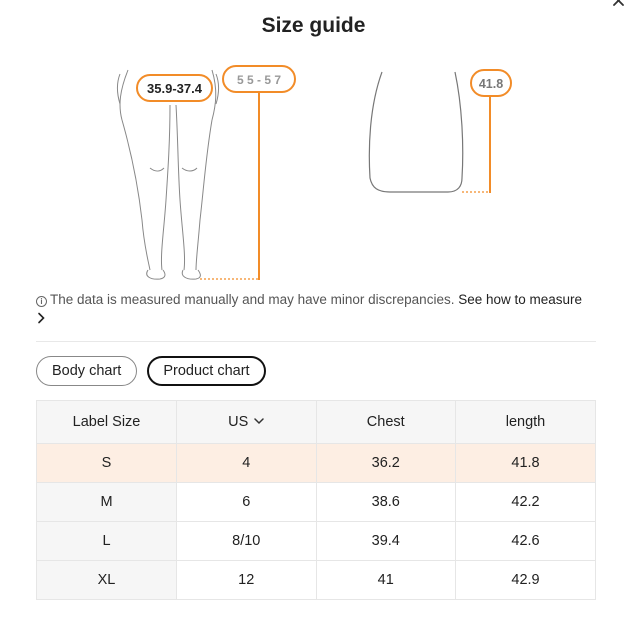 The width and height of the screenshot is (627, 644). I want to click on label-size-cell: M, so click(107, 501).